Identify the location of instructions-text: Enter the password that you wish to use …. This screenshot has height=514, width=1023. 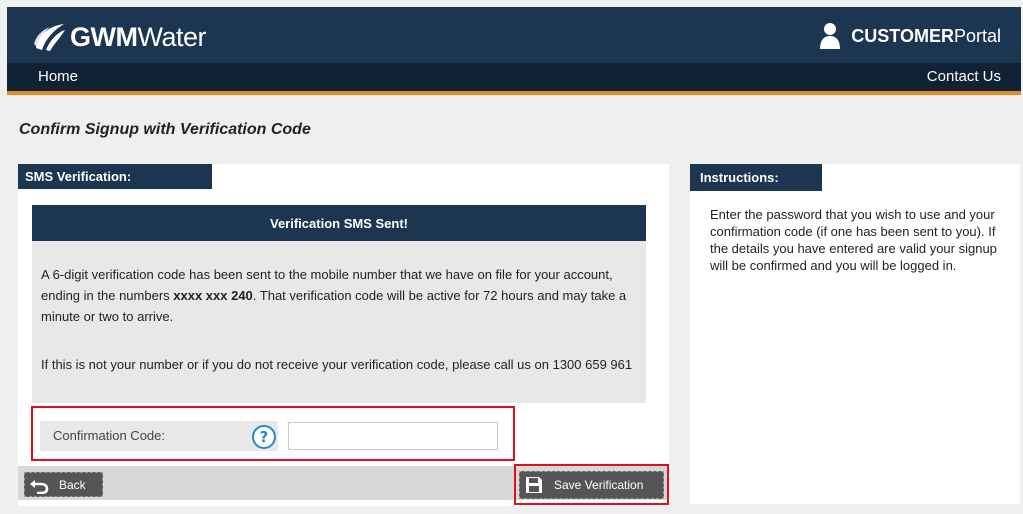
(853, 240).